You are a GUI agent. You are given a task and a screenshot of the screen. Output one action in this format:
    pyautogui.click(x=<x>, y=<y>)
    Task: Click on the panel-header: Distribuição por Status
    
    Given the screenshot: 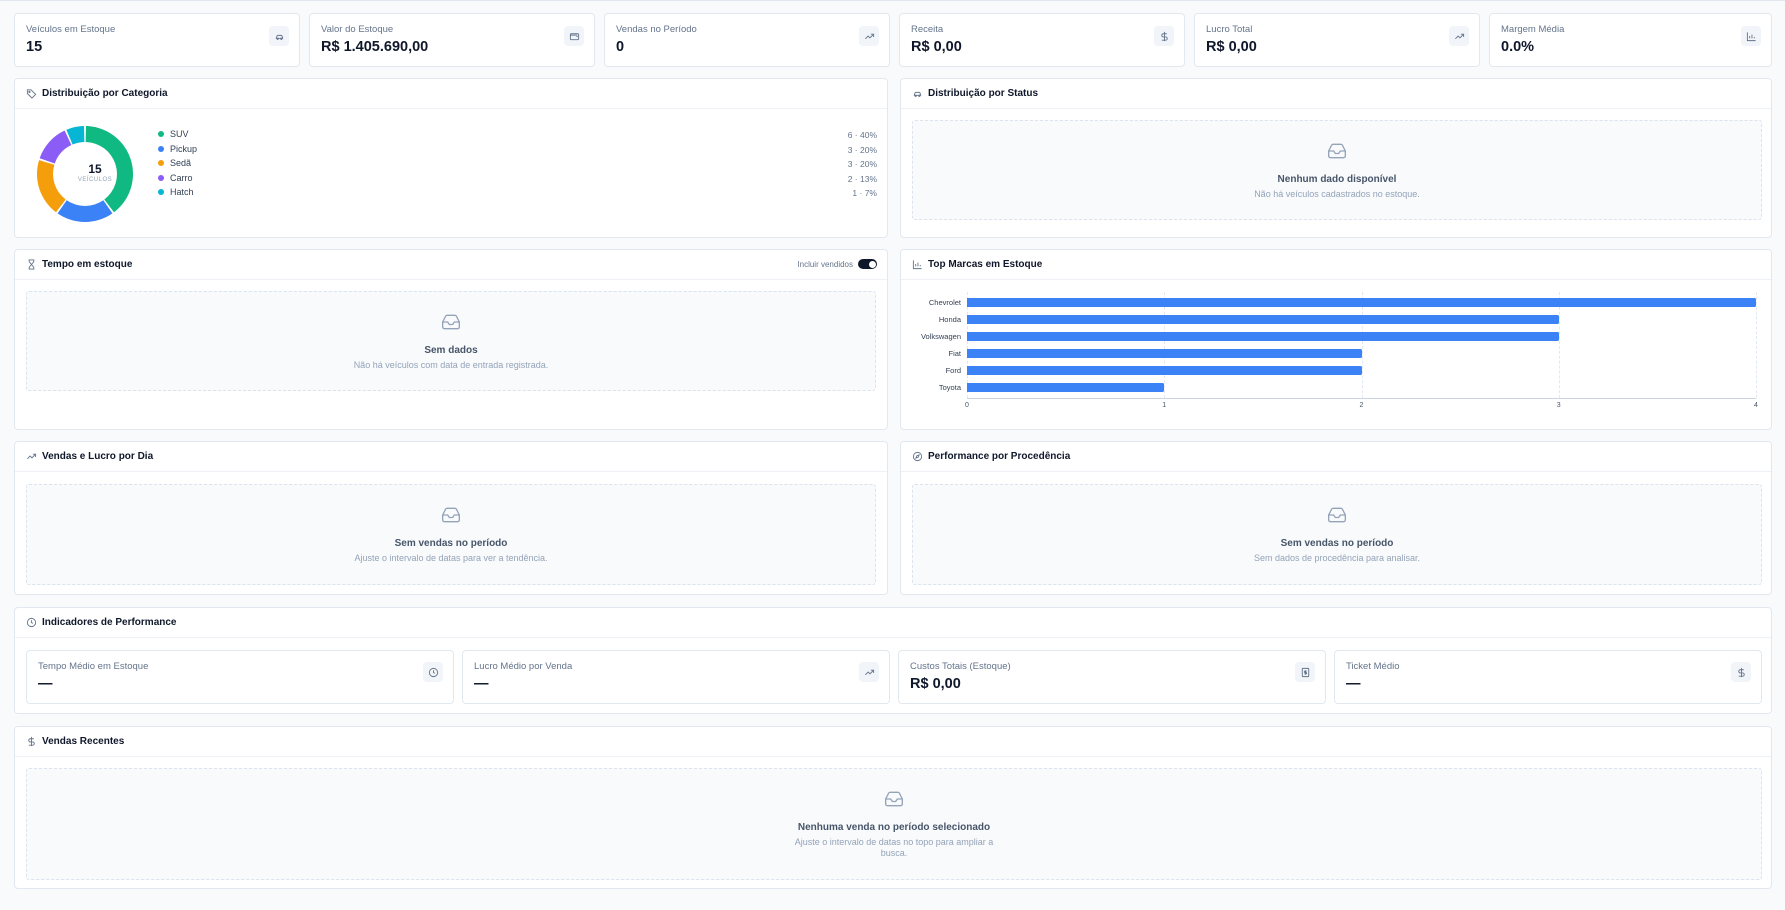 What is the action you would take?
    pyautogui.click(x=1336, y=94)
    